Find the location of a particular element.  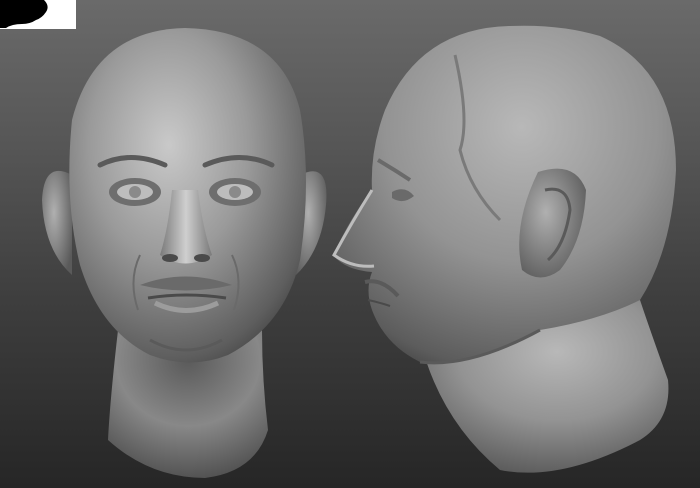

navigator-thumbnail is located at coordinates (38, 14).